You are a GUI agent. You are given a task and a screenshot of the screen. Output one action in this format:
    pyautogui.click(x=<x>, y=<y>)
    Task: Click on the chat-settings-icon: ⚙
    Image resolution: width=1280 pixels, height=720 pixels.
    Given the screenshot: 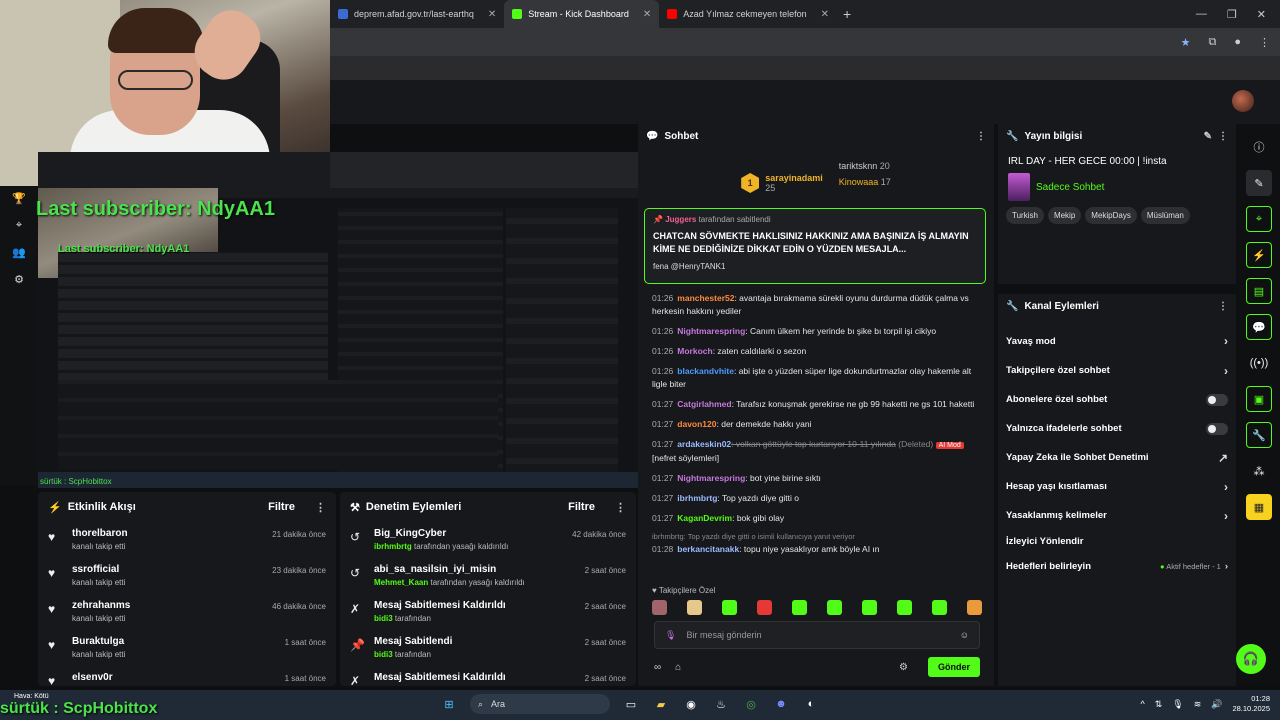 What is the action you would take?
    pyautogui.click(x=903, y=667)
    